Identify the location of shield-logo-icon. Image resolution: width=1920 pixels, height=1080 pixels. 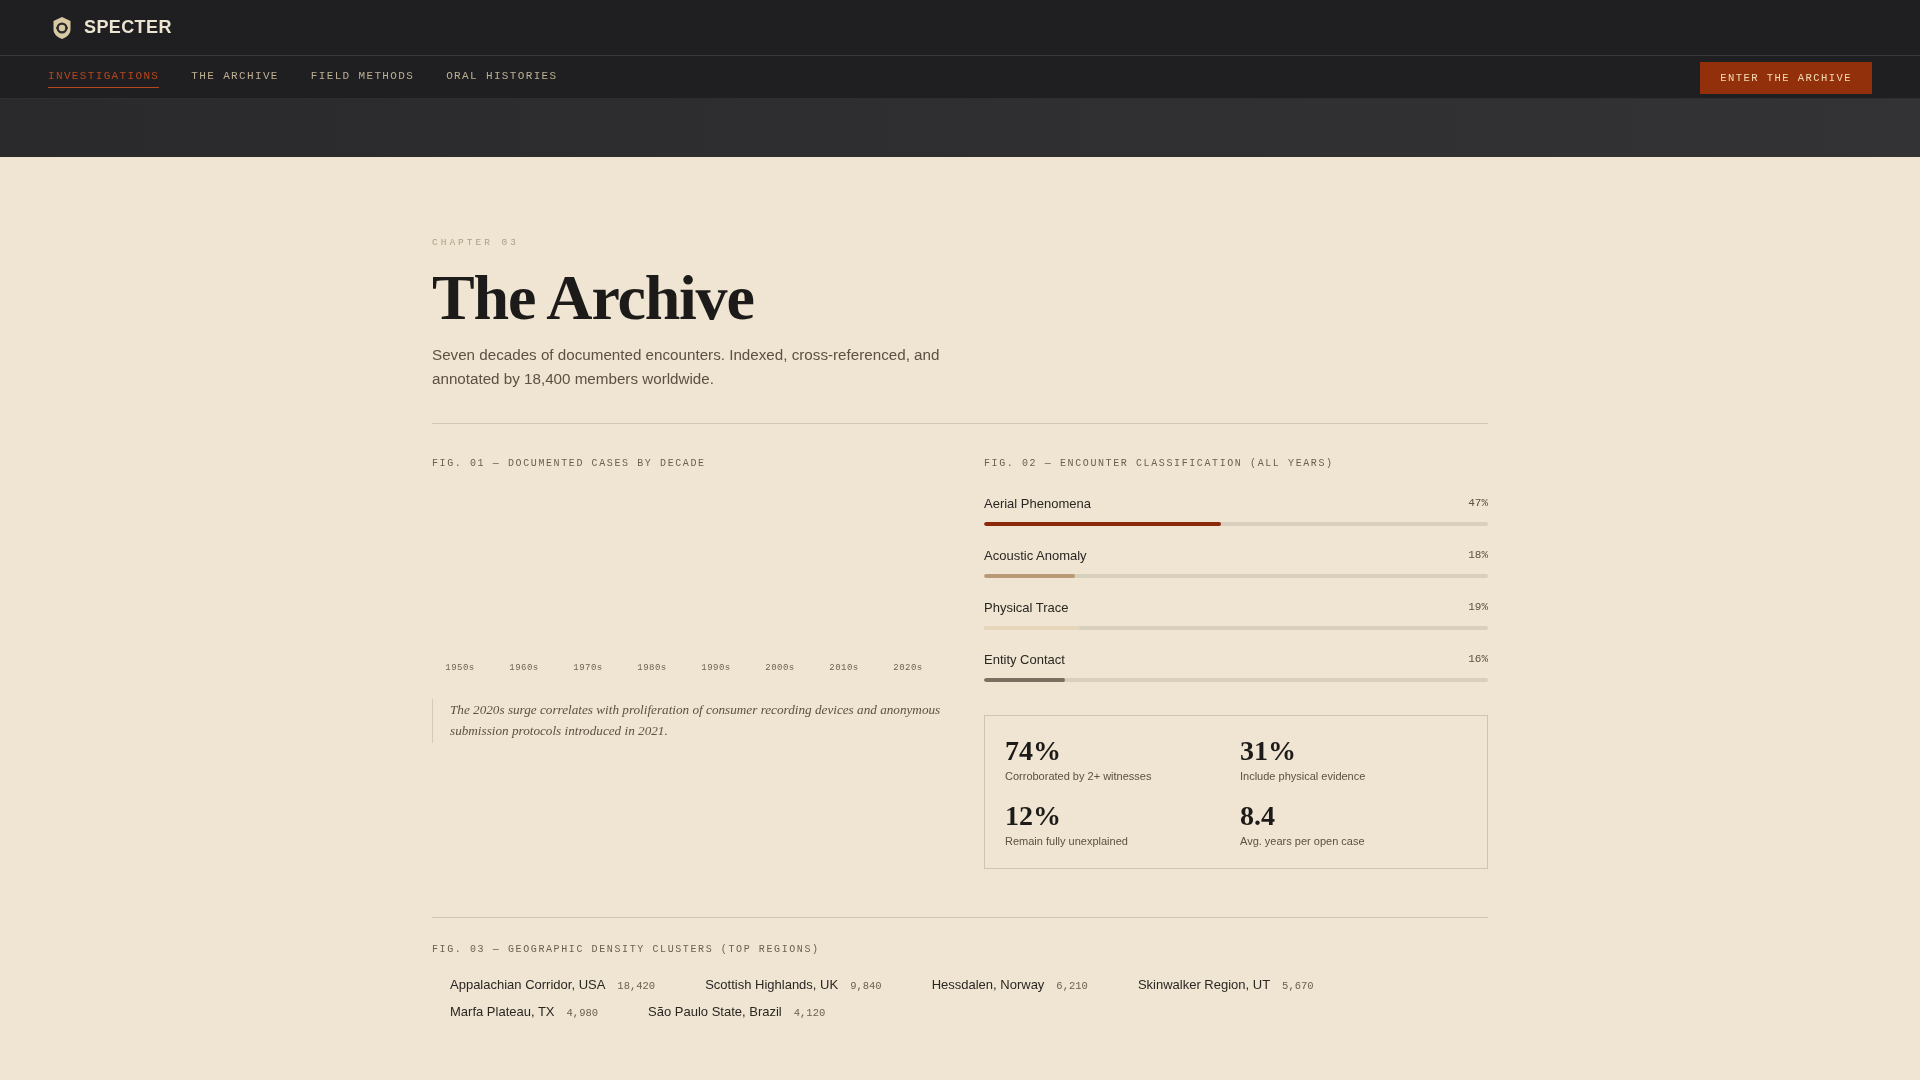
(62, 27).